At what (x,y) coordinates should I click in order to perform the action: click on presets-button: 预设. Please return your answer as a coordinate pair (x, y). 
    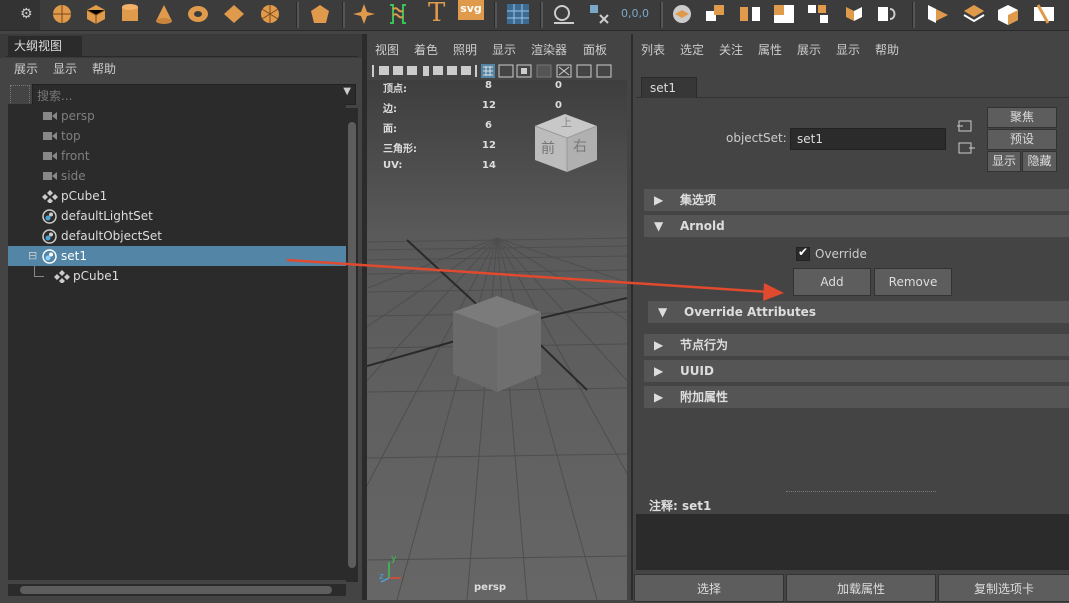
    Looking at the image, I should click on (1022, 139).